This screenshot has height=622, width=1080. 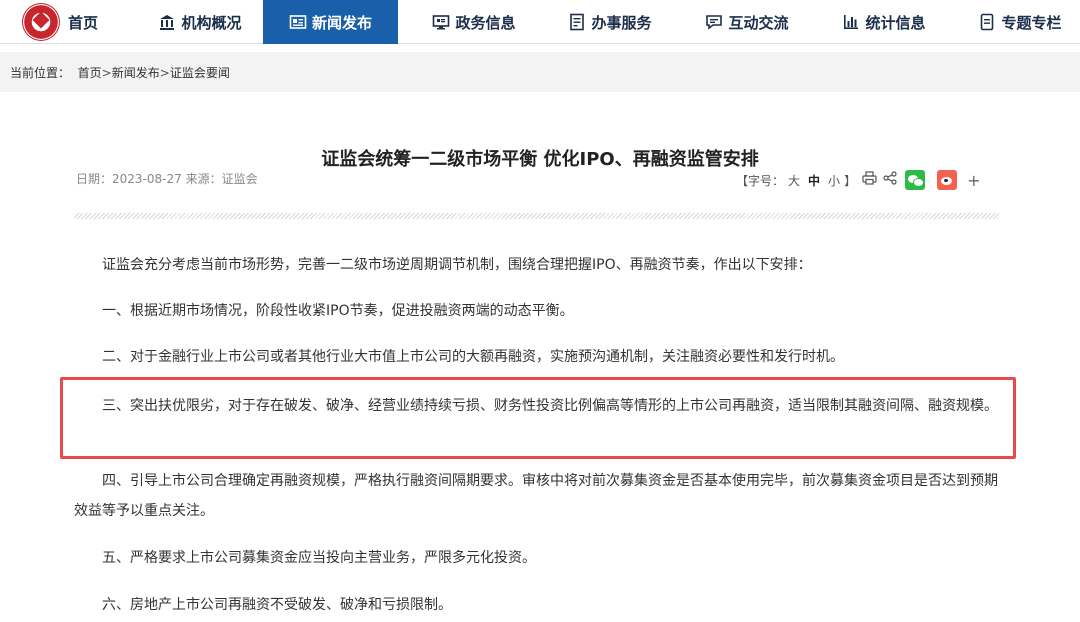 I want to click on nav-item-label: 首页, so click(x=82, y=22).